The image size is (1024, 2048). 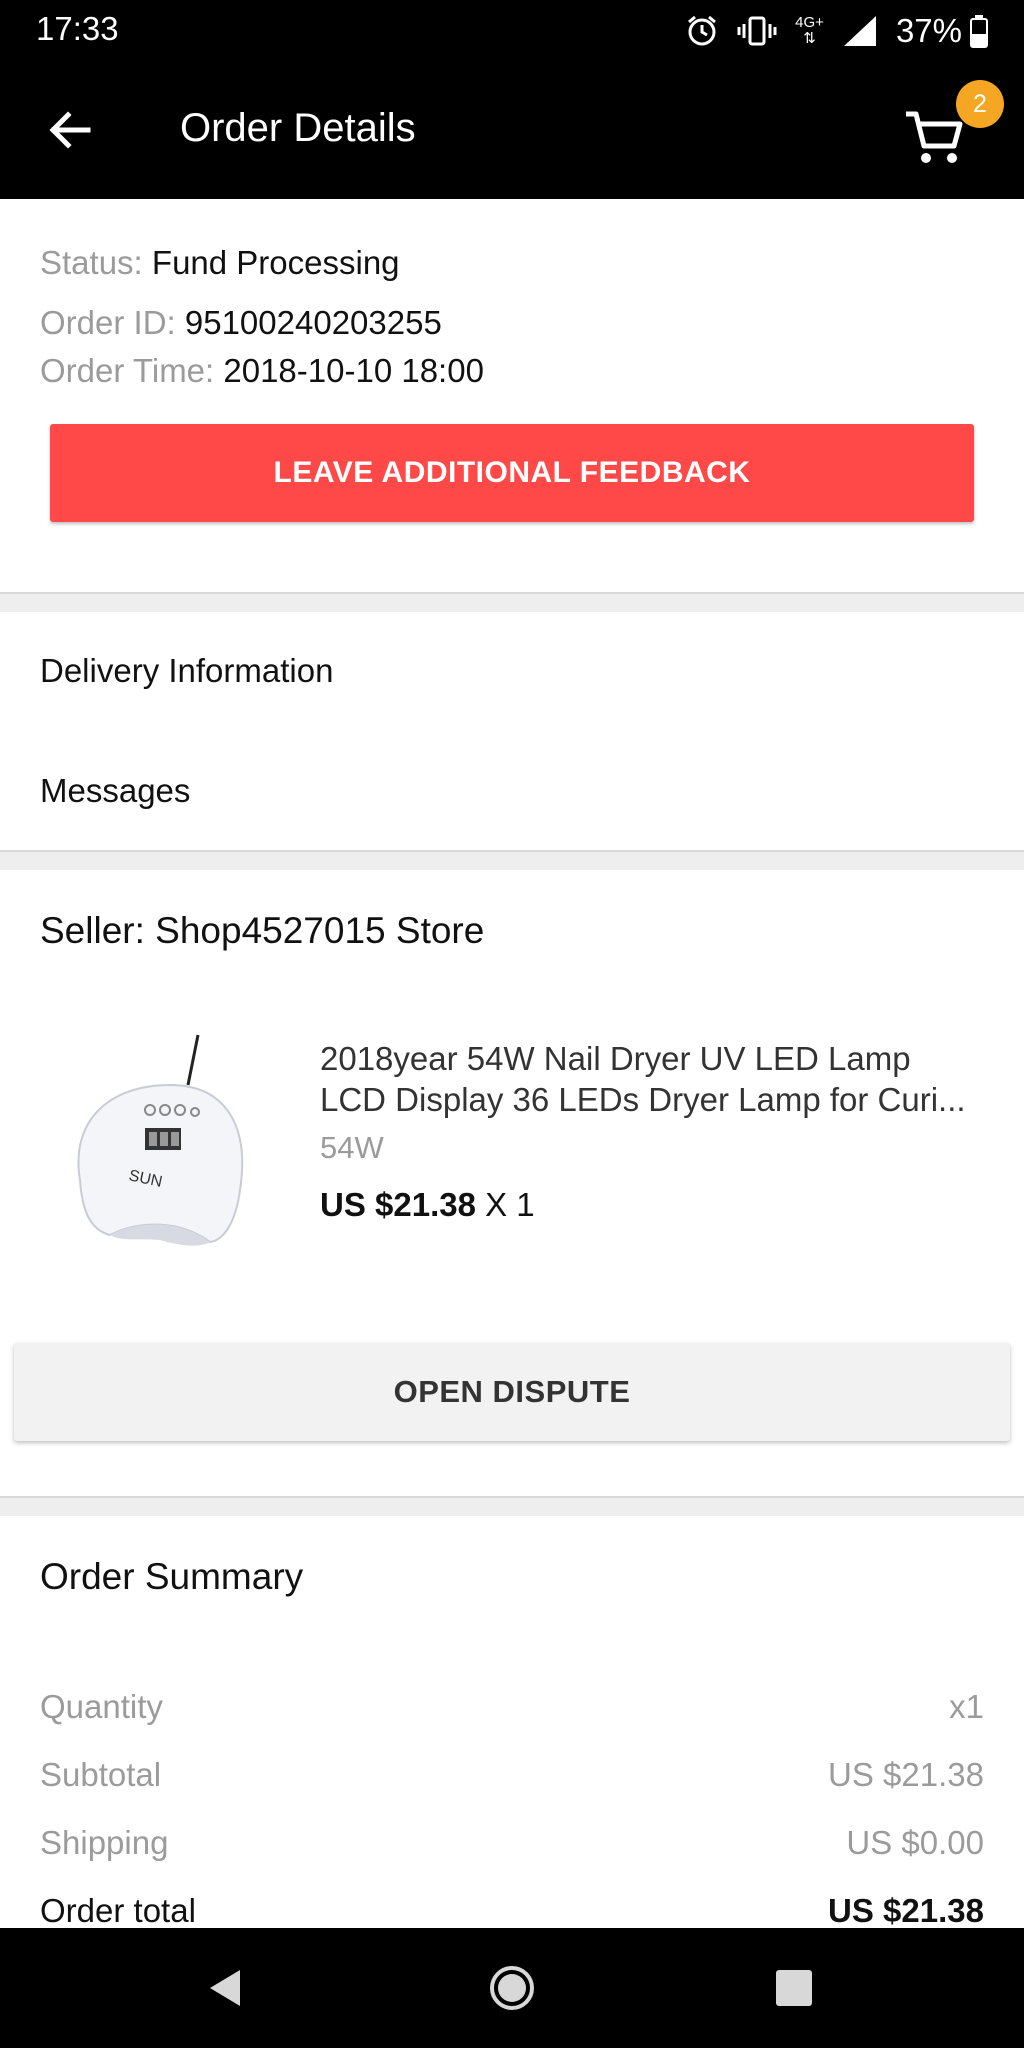 I want to click on product-price: US $21.38, so click(x=398, y=1204).